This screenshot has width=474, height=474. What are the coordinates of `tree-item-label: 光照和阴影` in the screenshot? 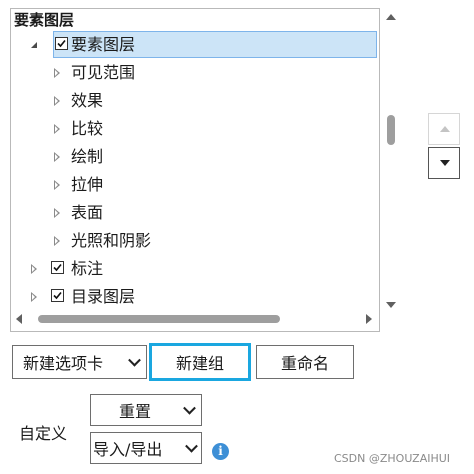 It's located at (111, 240).